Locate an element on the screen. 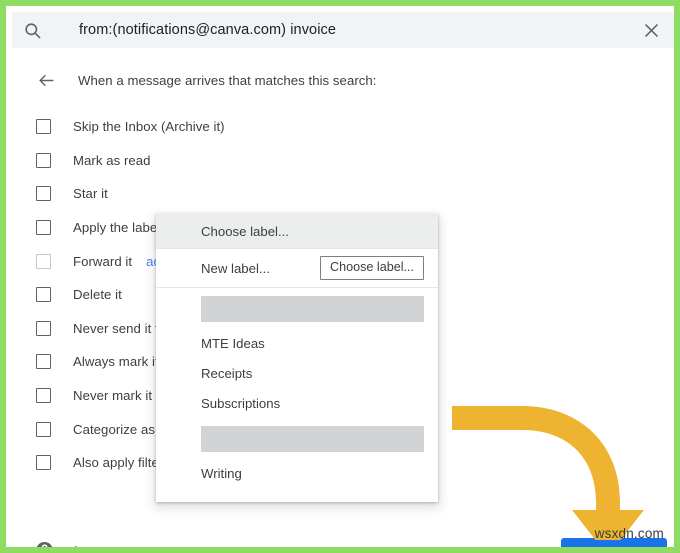 The image size is (680, 553). checkbox-star-it is located at coordinates (43, 194).